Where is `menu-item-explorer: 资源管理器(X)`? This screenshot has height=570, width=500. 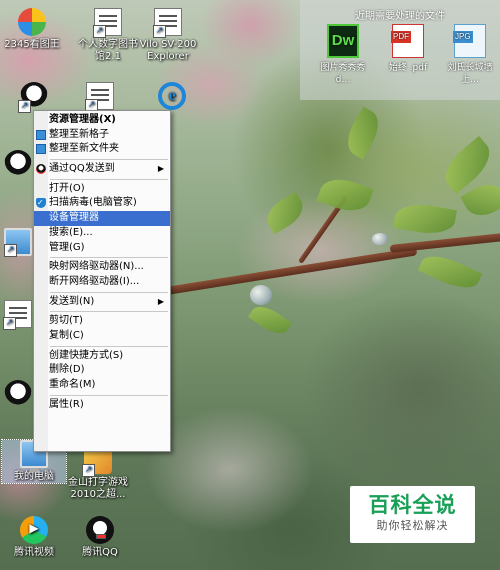
menu-item-explorer: 资源管理器(X) is located at coordinates (102, 120).